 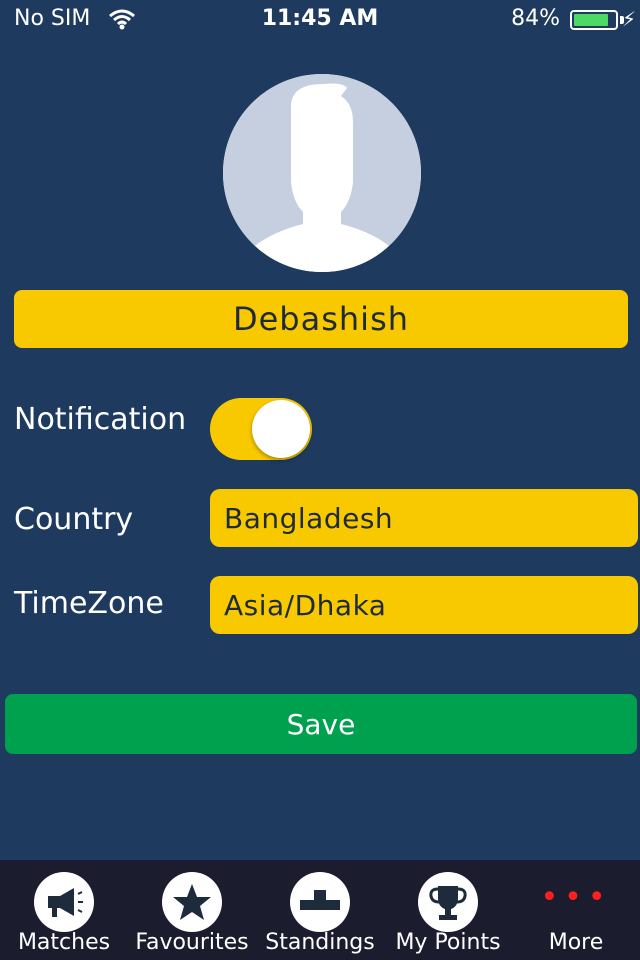 I want to click on tab-more: ••• More, so click(x=576, y=910).